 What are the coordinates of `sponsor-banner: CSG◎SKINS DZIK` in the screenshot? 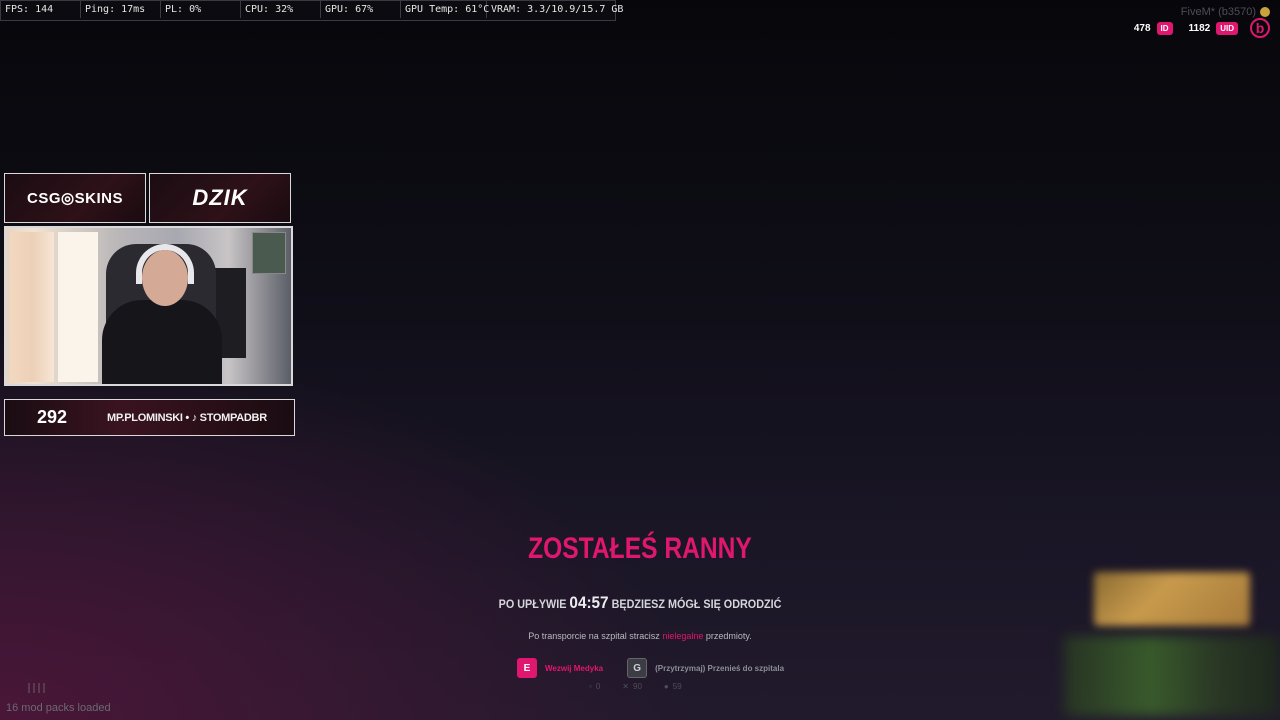 It's located at (149, 198).